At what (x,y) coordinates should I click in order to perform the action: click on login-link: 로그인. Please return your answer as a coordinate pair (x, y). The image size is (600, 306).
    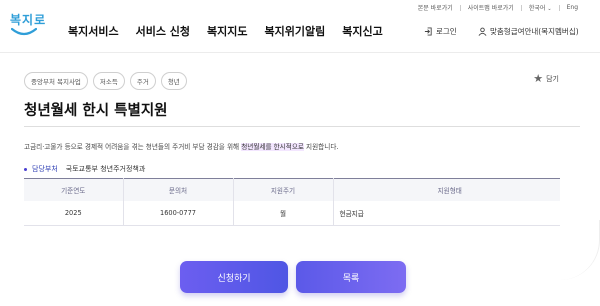
    Looking at the image, I should click on (440, 31).